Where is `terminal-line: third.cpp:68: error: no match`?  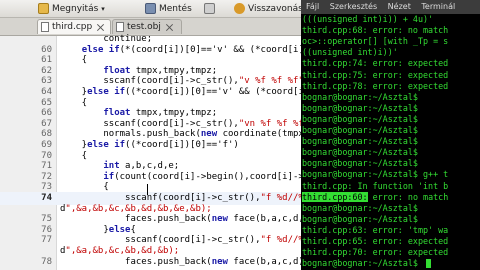 terminal-line: third.cpp:68: error: no match is located at coordinates (375, 30).